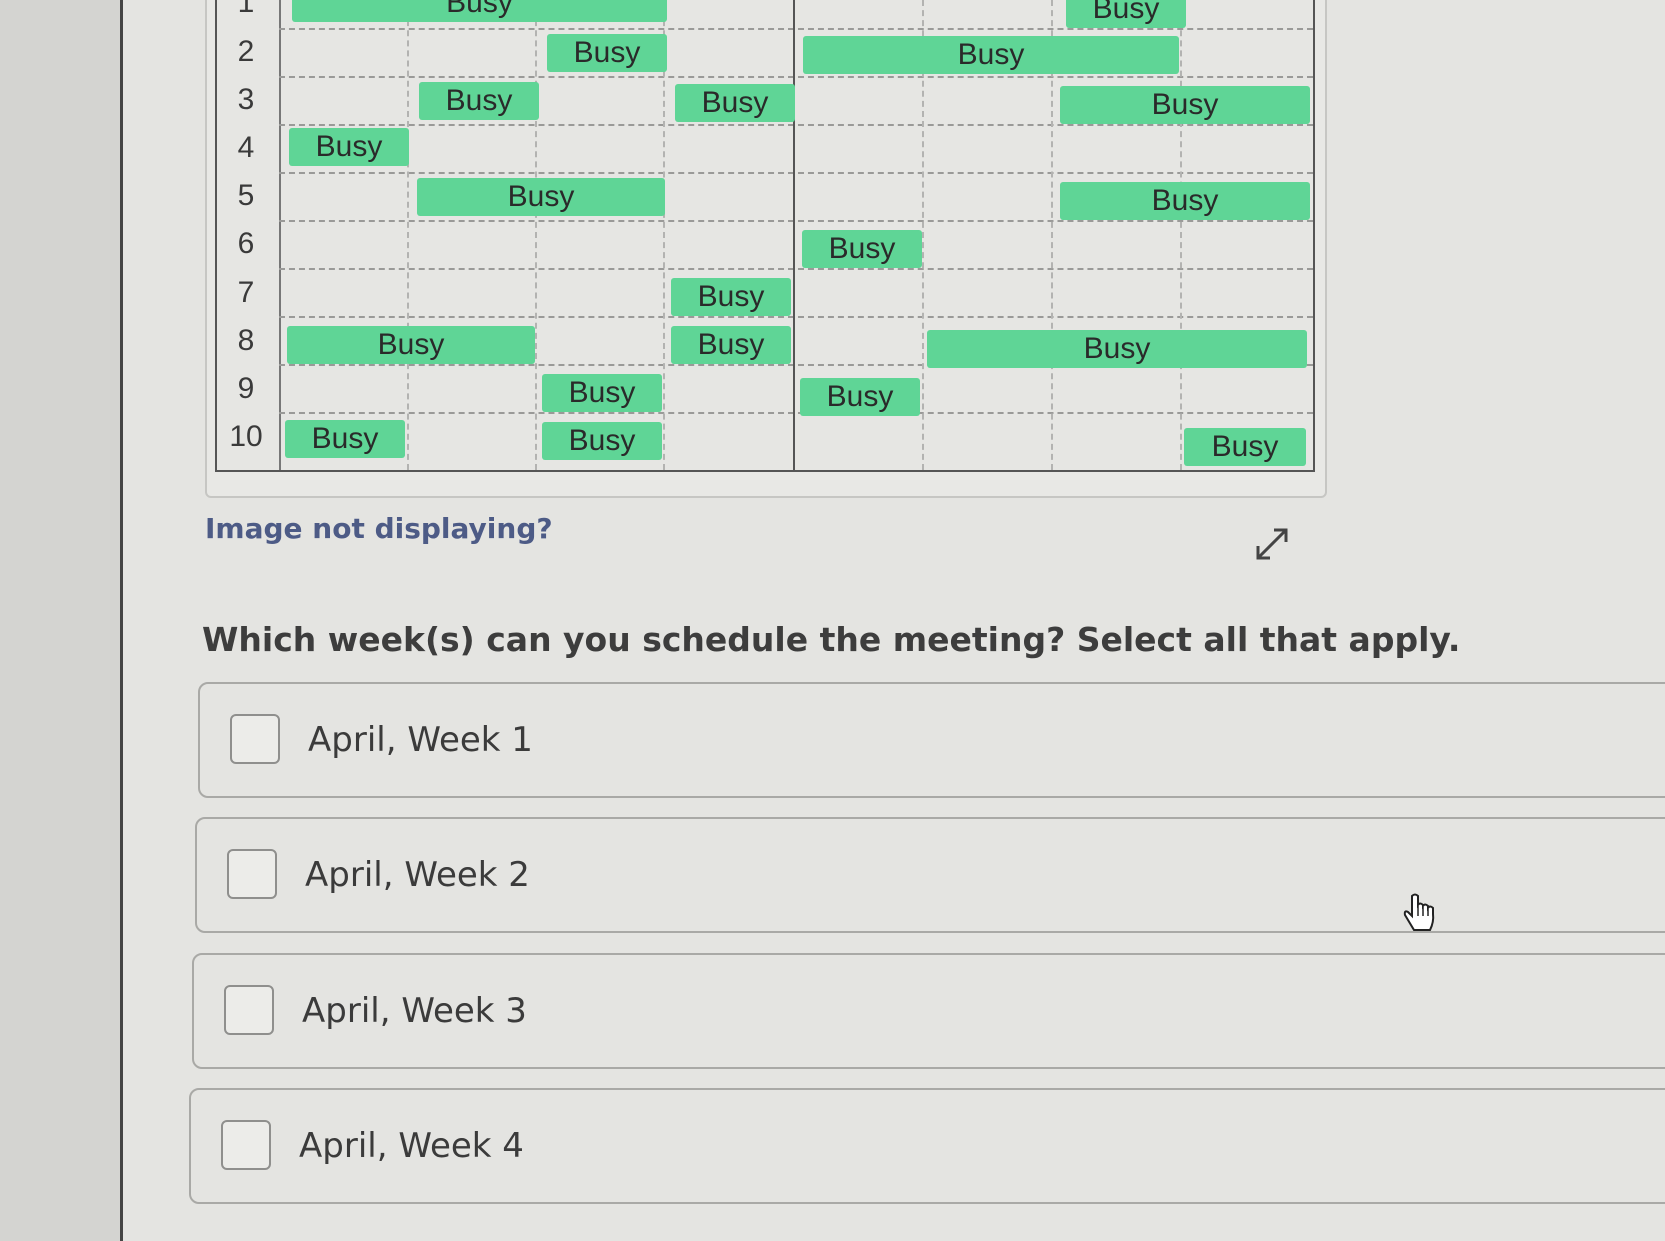 This screenshot has height=1241, width=1665. Describe the element at coordinates (420, 740) in the screenshot. I see `option-label: April, Week 1` at that location.